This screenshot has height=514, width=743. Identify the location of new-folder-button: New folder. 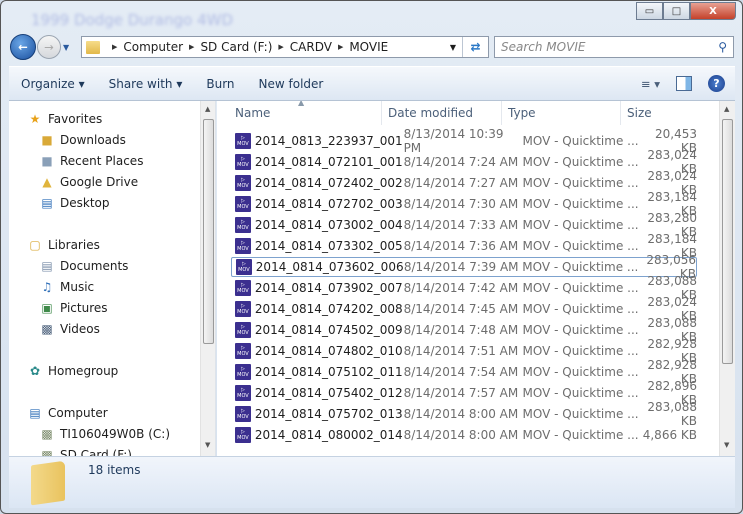
(291, 84).